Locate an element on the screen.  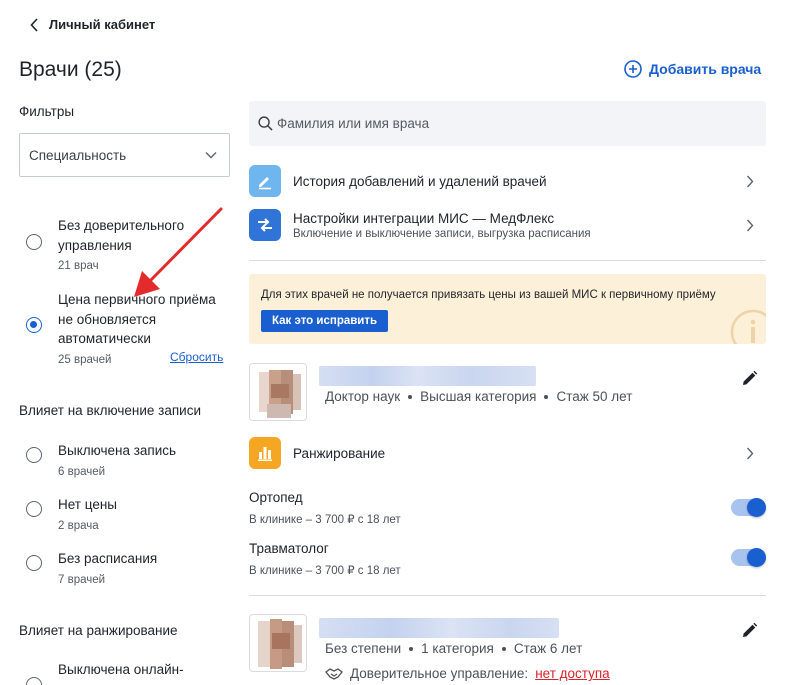
trust-label: Доверительное управление: is located at coordinates (439, 673).